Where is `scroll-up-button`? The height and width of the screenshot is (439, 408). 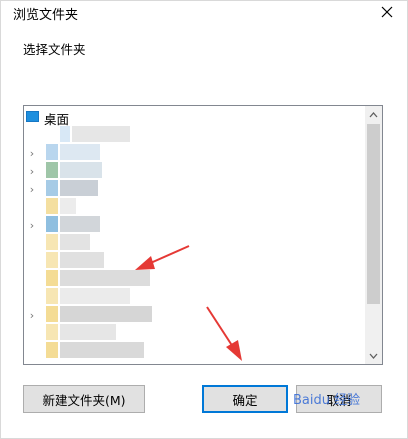
scroll-up-button is located at coordinates (373, 114).